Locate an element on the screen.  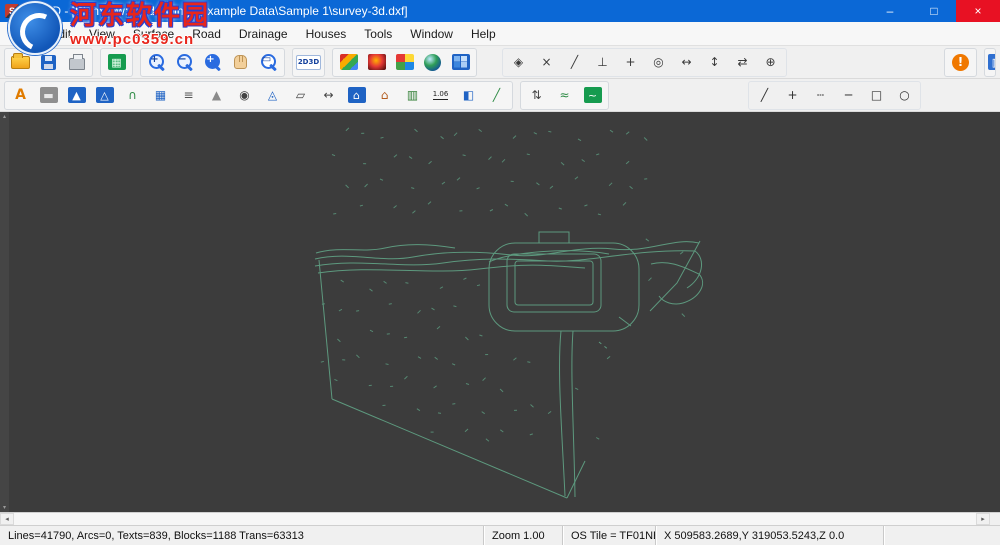
pan-button is located at coordinates (240, 62).